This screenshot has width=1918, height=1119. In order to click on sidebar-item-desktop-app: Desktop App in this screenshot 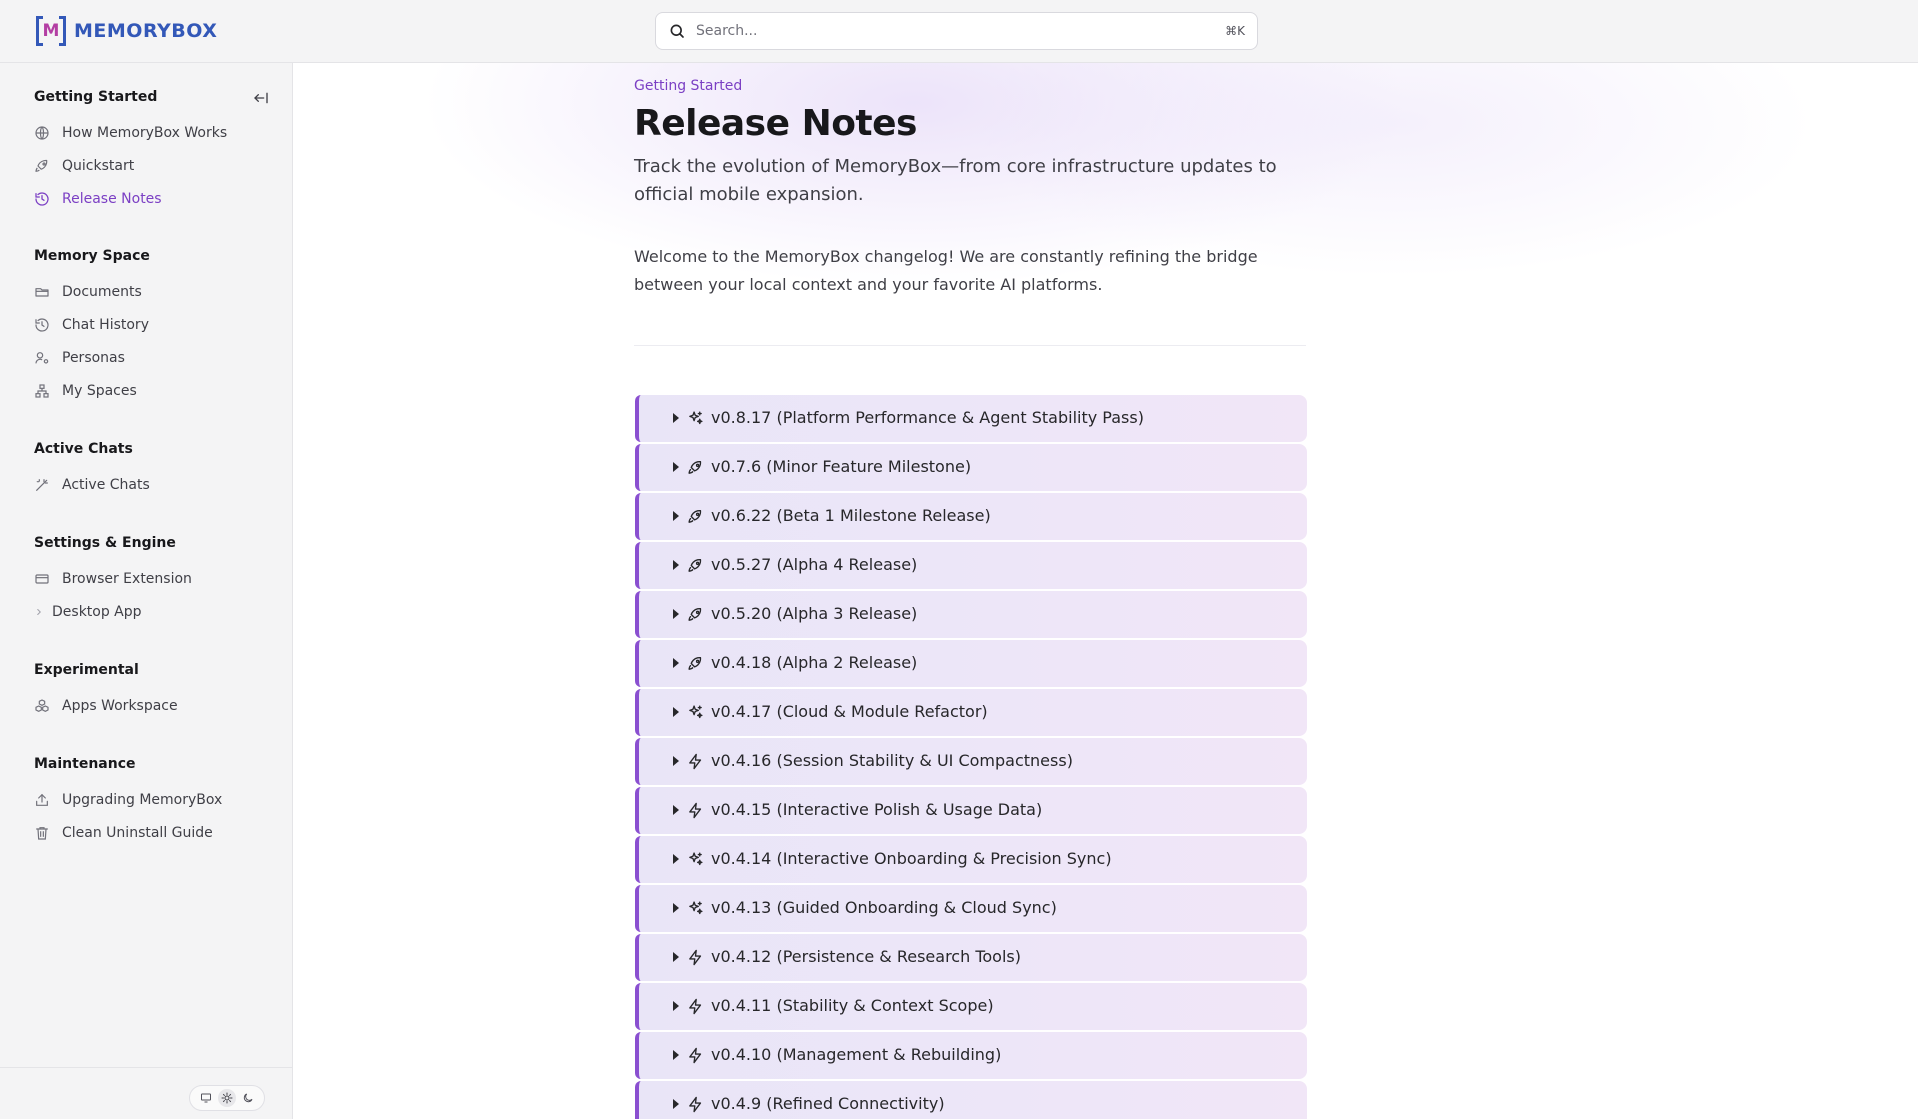, I will do `click(154, 612)`.